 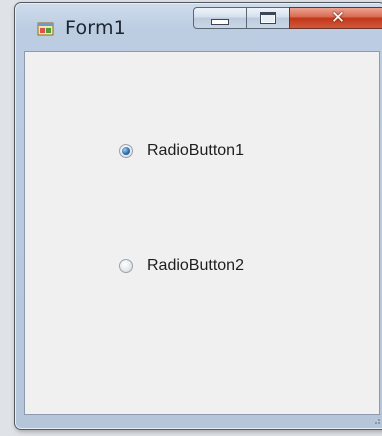 I want to click on maximize-button, so click(x=268, y=18).